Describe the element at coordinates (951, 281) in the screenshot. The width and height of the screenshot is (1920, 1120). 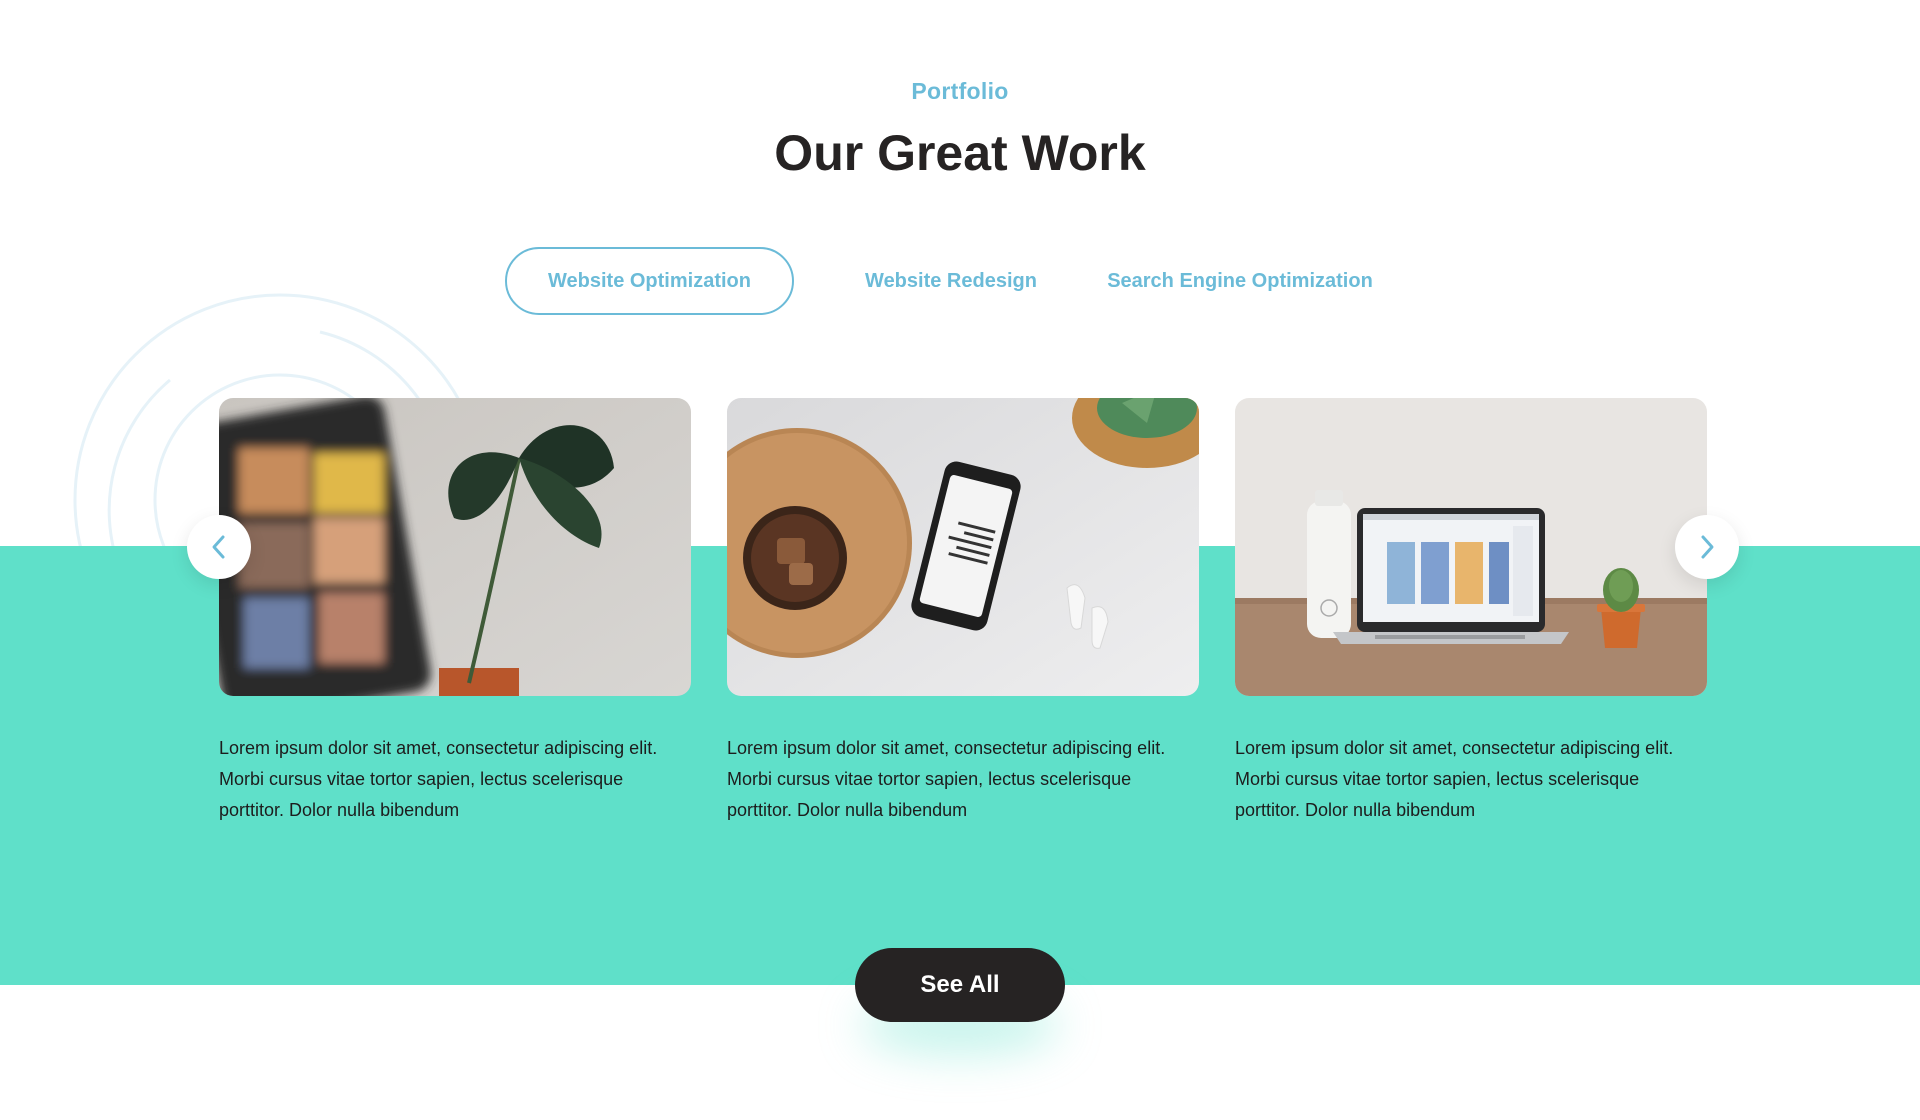
I see `tab-website-redesign: Website Redesign` at that location.